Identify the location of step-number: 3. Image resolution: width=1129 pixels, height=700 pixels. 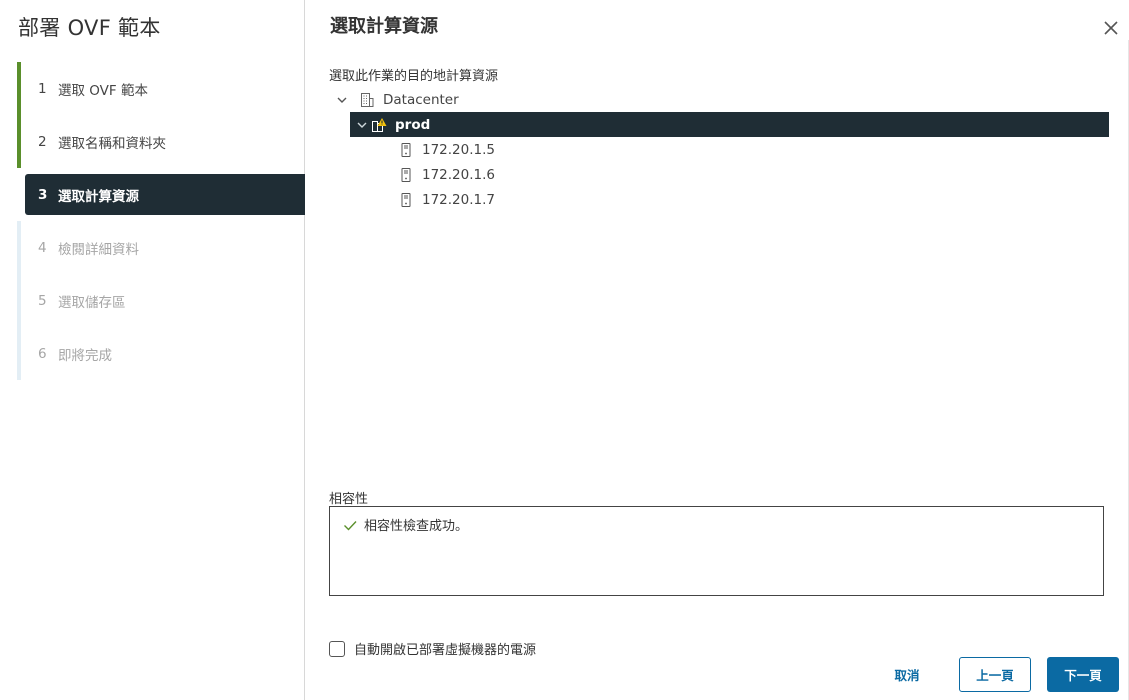
(43, 194).